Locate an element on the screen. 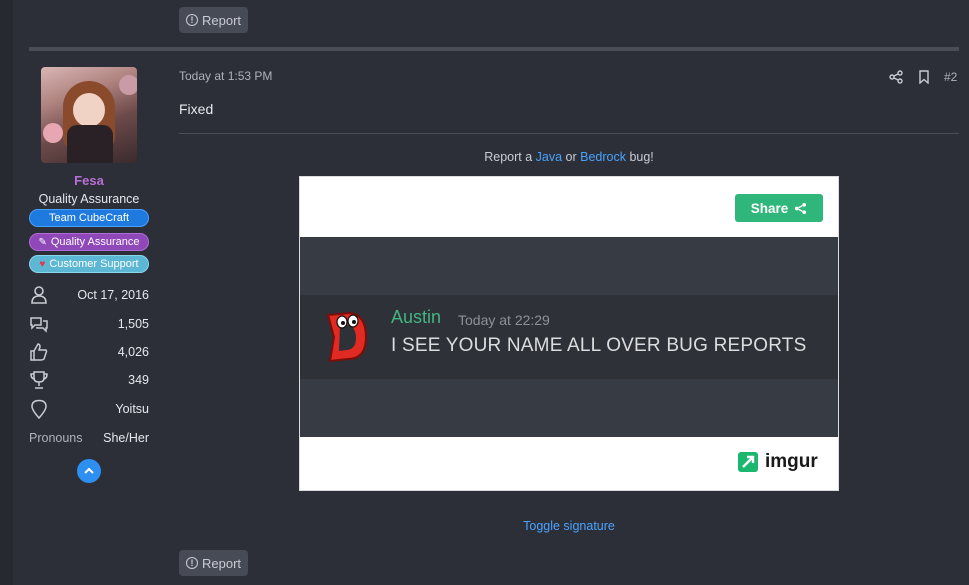 The width and height of the screenshot is (969, 585). report-button-bottom: ! Report is located at coordinates (214, 563).